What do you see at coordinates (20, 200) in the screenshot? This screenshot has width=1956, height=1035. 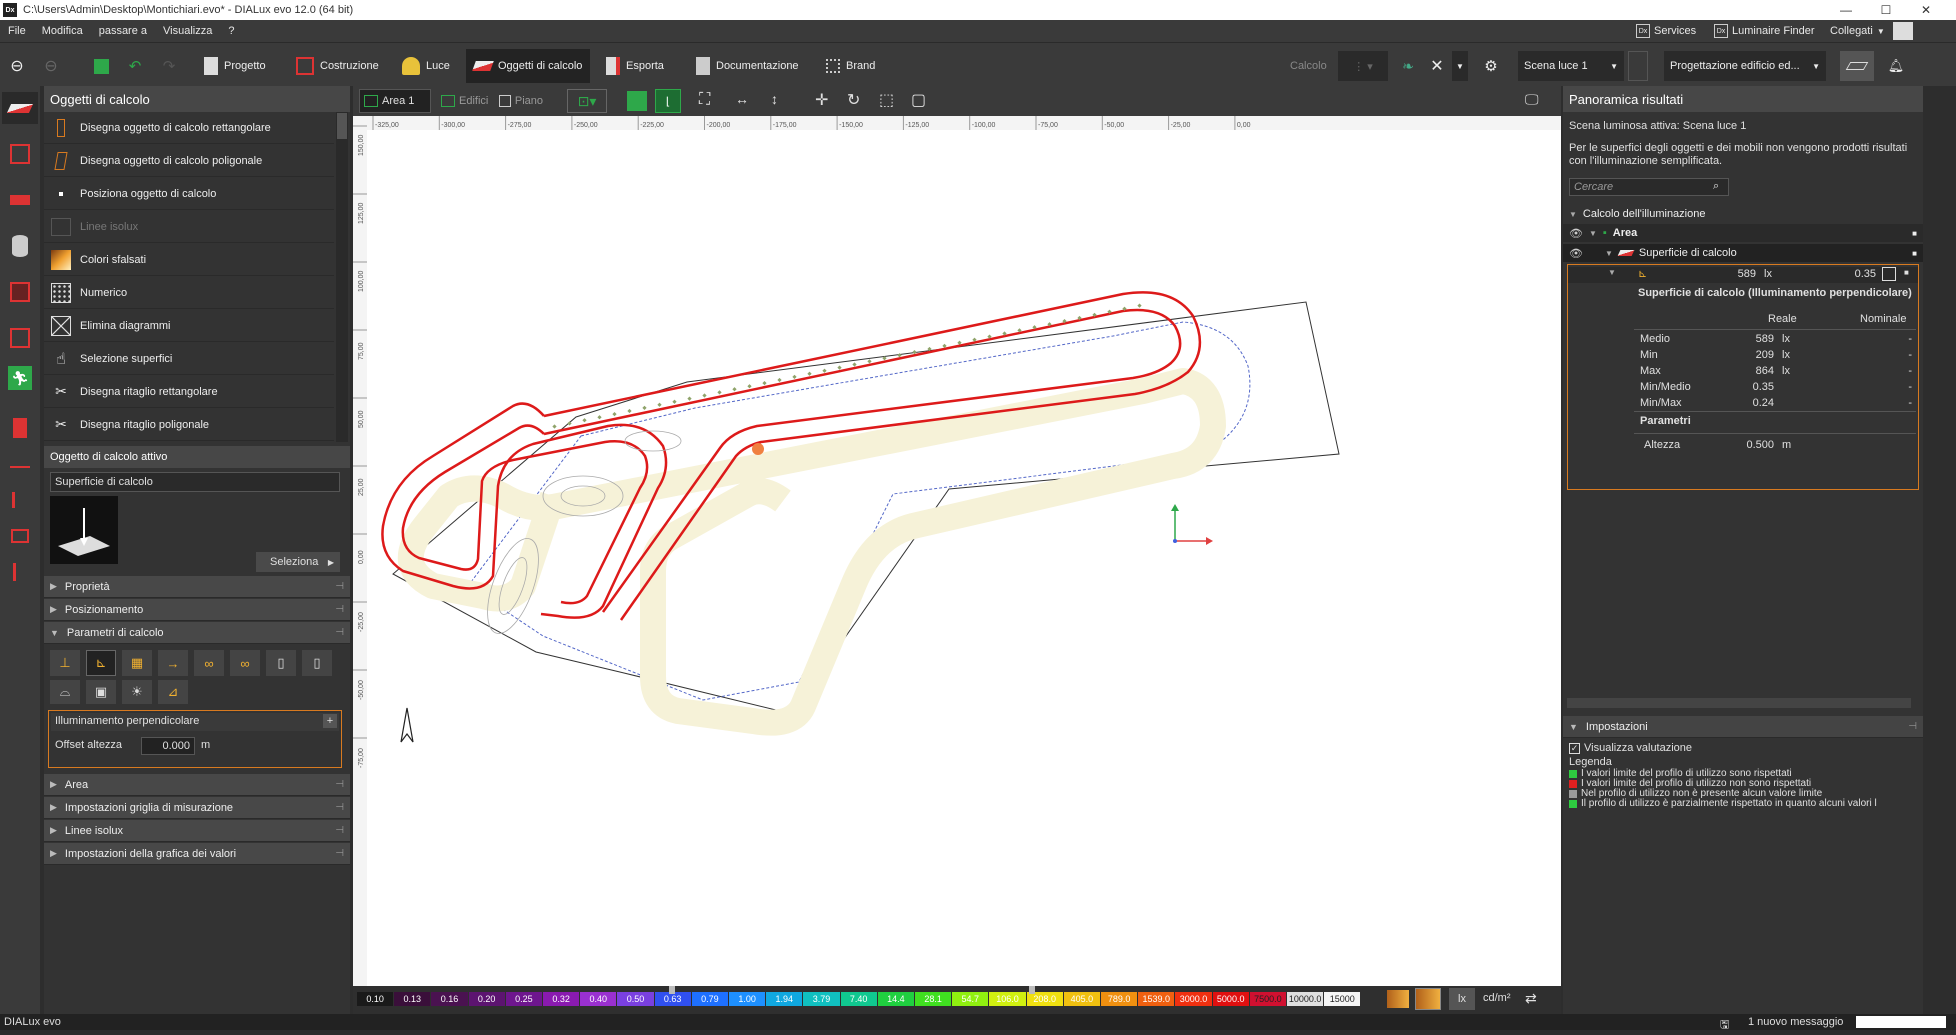 I see `table-calc-icon` at bounding box center [20, 200].